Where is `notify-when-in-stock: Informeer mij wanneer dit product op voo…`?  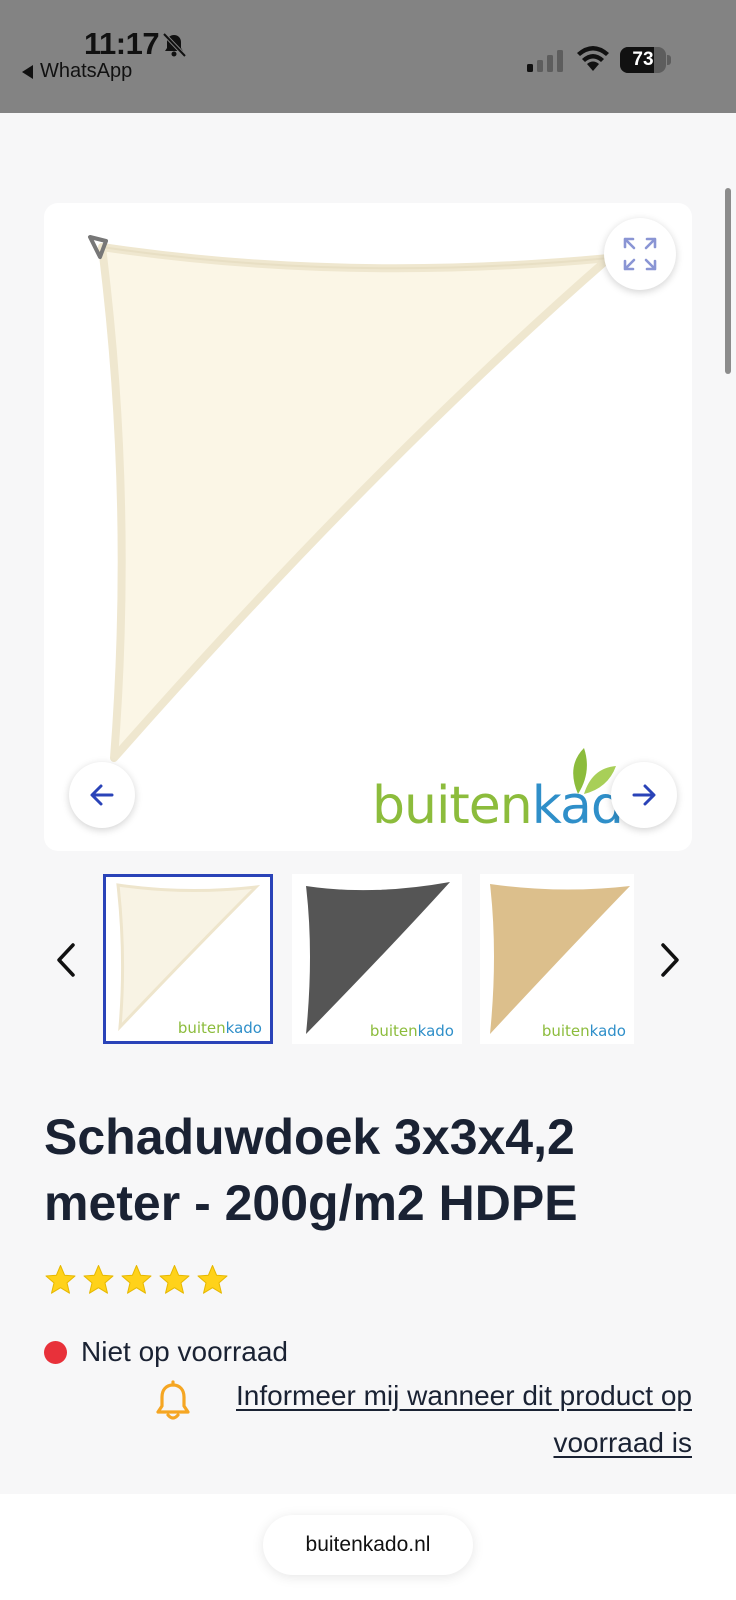
notify-when-in-stock: Informeer mij wanneer dit product op voo… is located at coordinates (421, 1419).